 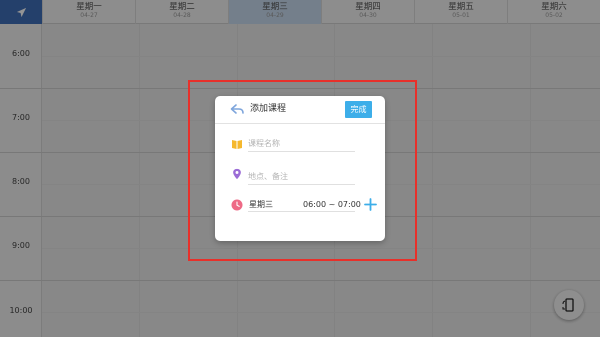 I want to click on dialog-title: 添加课程, so click(x=268, y=109).